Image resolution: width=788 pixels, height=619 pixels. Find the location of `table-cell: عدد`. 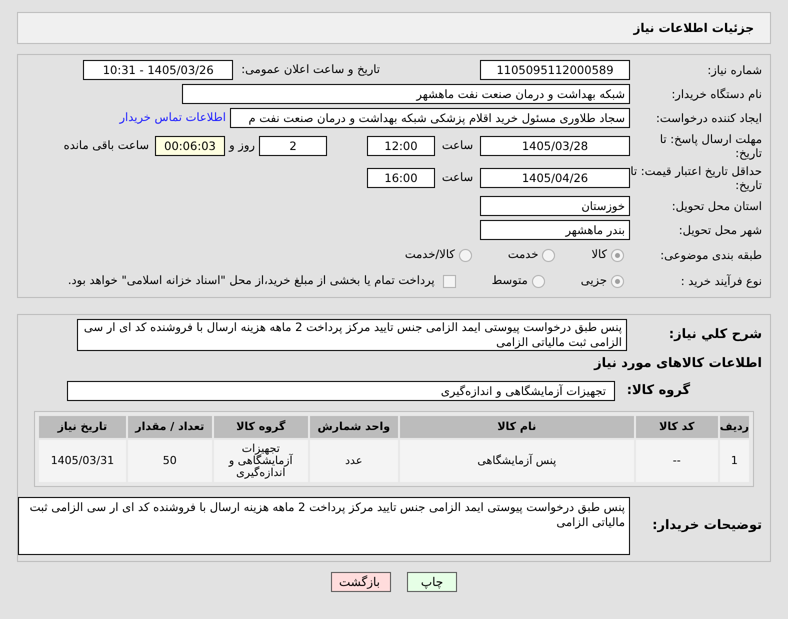

table-cell: عدد is located at coordinates (354, 461).